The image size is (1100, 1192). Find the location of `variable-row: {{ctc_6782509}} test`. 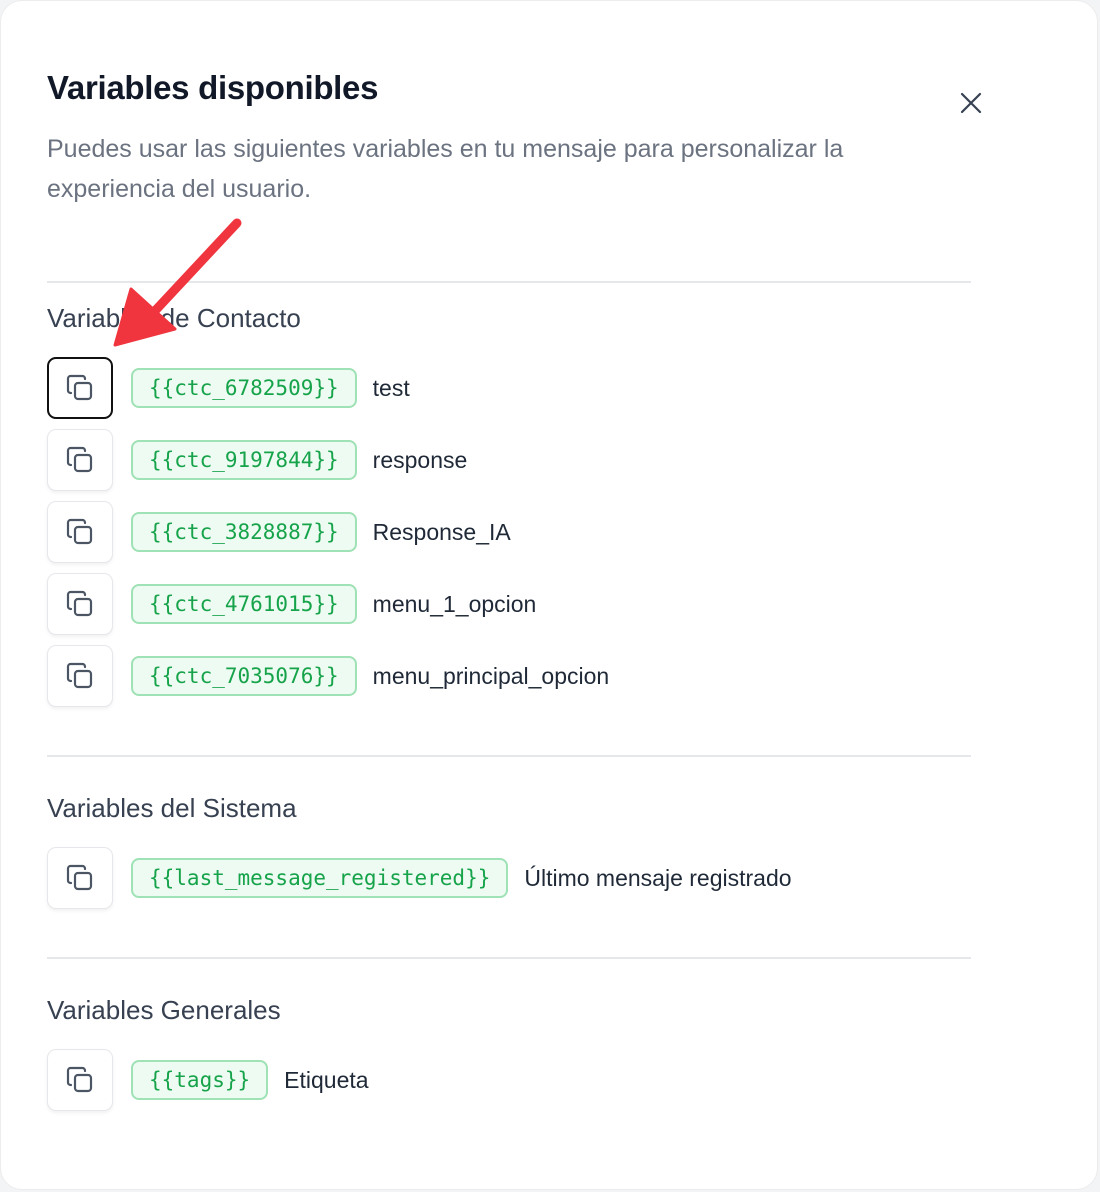

variable-row: {{ctc_6782509}} test is located at coordinates (228, 388).